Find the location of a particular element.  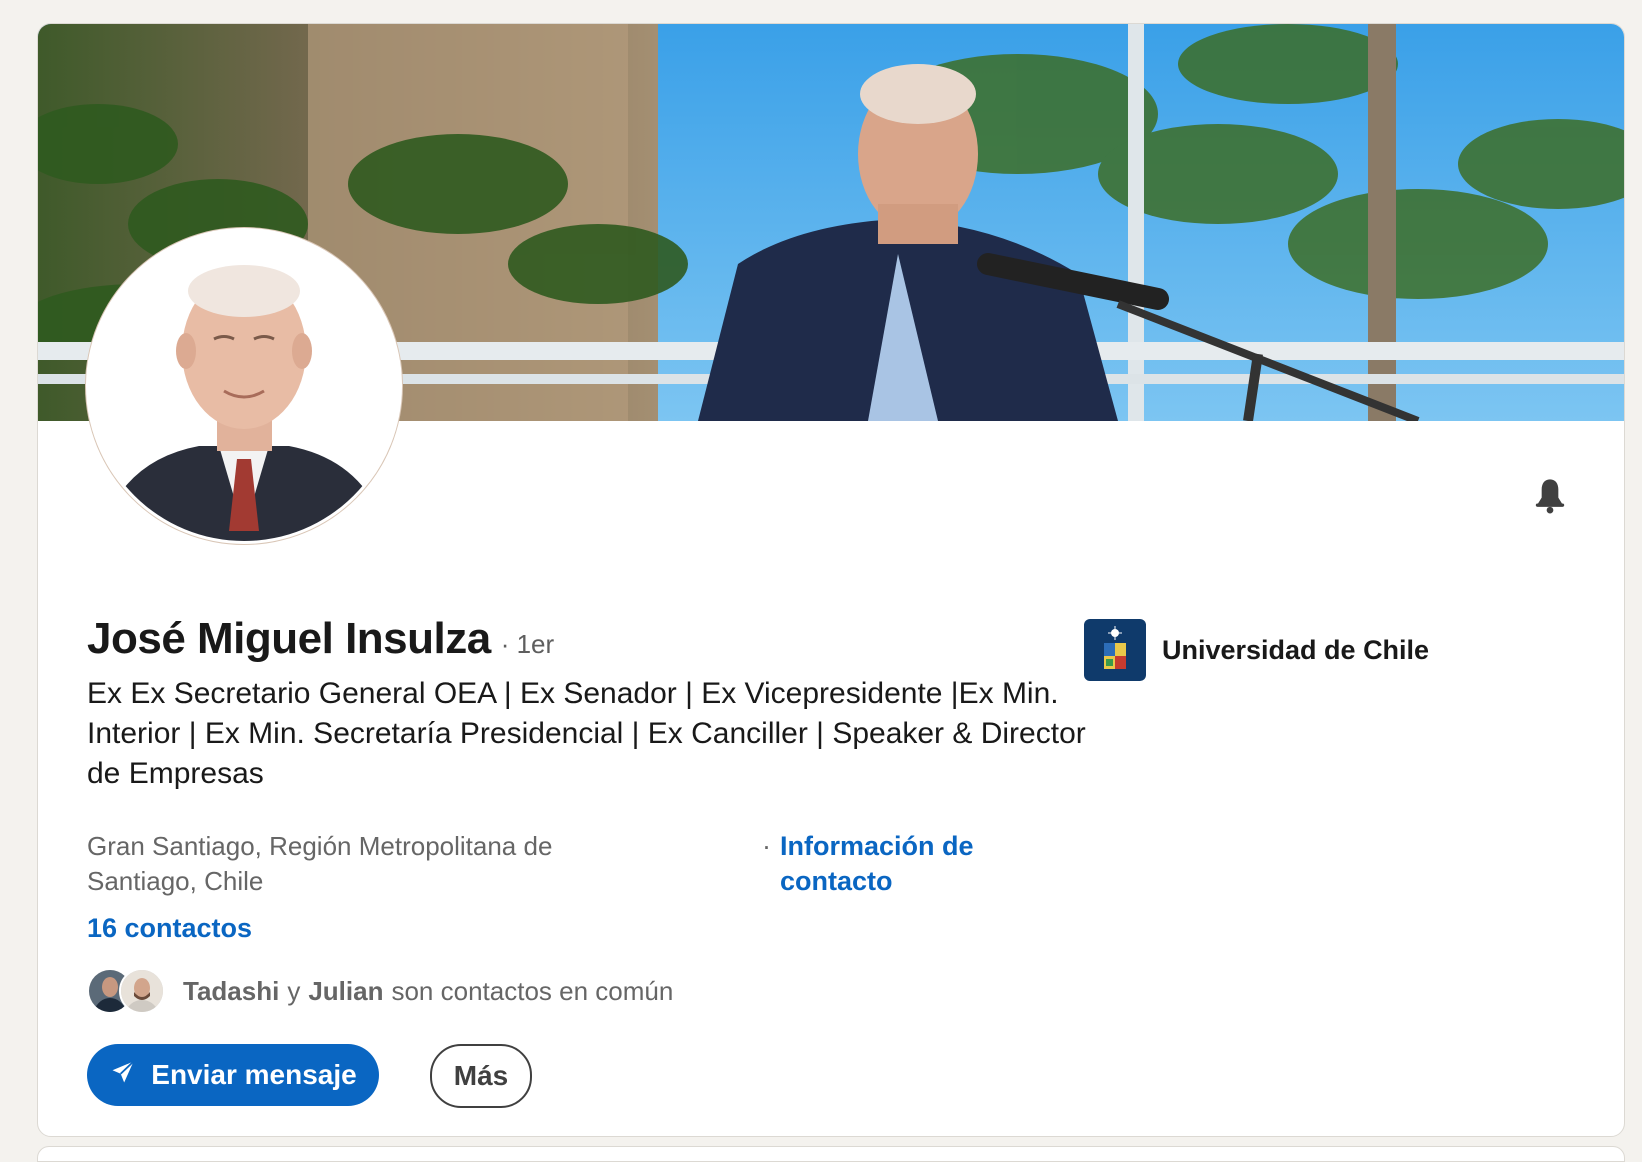

university-name: Universidad de Chile is located at coordinates (1296, 649).